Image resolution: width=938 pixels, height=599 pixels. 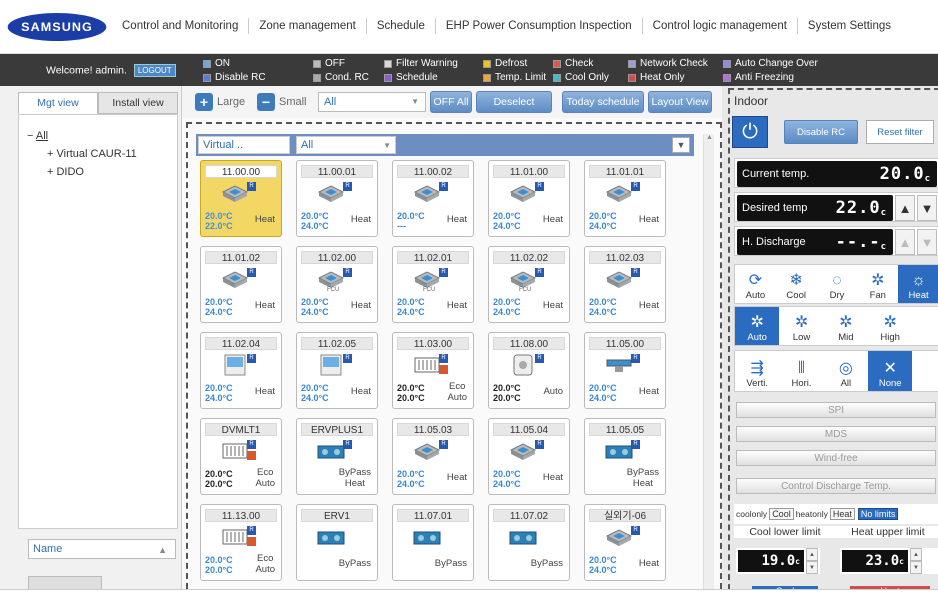 What do you see at coordinates (812, 567) in the screenshot?
I see `cool-down-icon: ▼` at bounding box center [812, 567].